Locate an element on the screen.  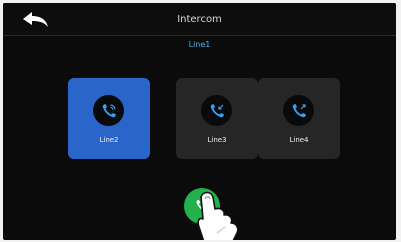
line-tile-label: Line3 is located at coordinates (217, 140).